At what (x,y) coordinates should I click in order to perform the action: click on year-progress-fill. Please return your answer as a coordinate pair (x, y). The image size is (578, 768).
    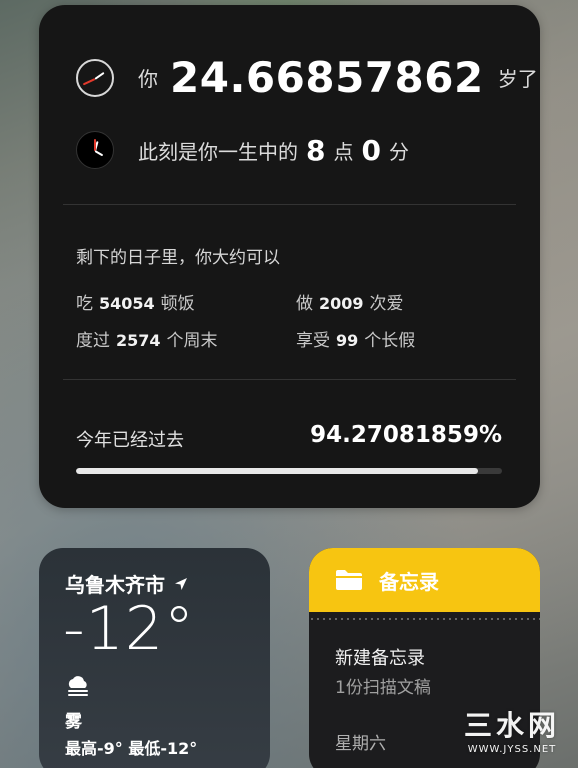
    Looking at the image, I should click on (277, 471).